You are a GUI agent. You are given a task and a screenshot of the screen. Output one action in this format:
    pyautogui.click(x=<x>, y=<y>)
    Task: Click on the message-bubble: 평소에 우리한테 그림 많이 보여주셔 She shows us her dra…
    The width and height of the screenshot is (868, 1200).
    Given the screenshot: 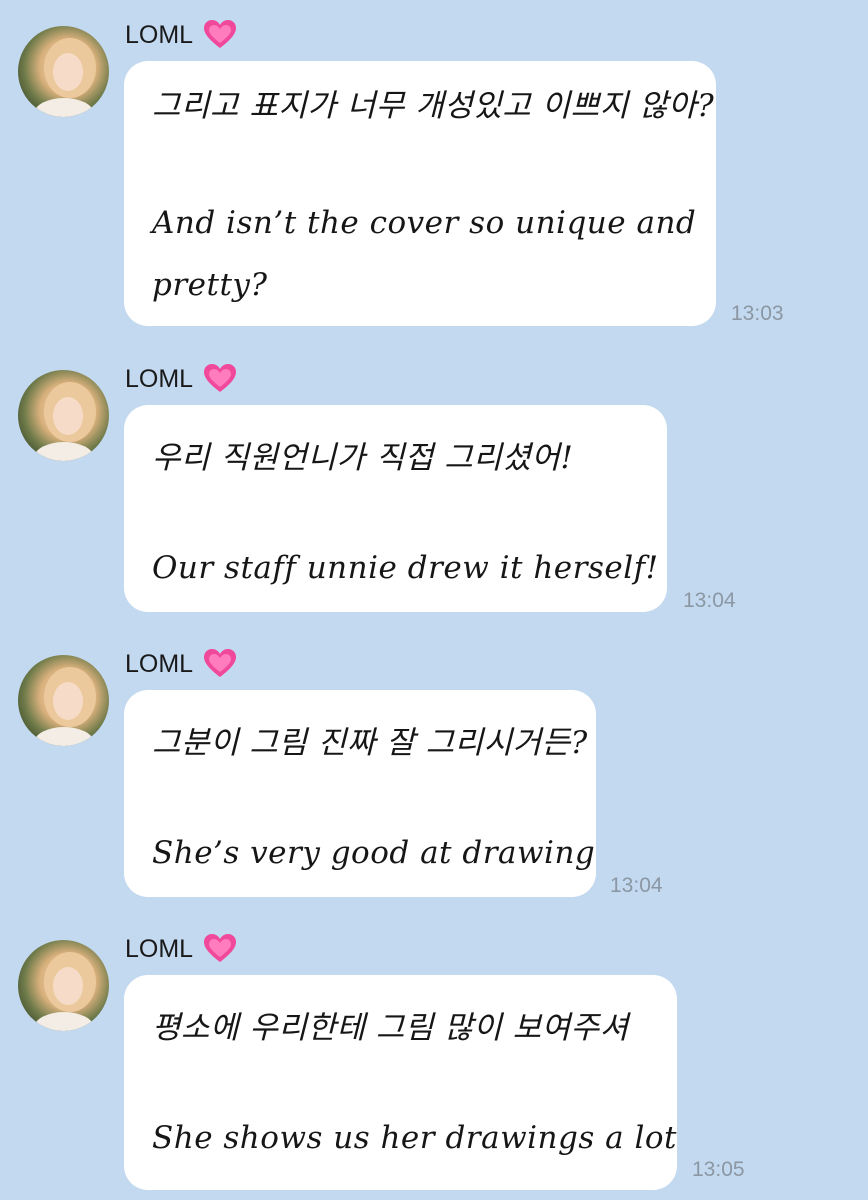 What is the action you would take?
    pyautogui.click(x=400, y=1082)
    